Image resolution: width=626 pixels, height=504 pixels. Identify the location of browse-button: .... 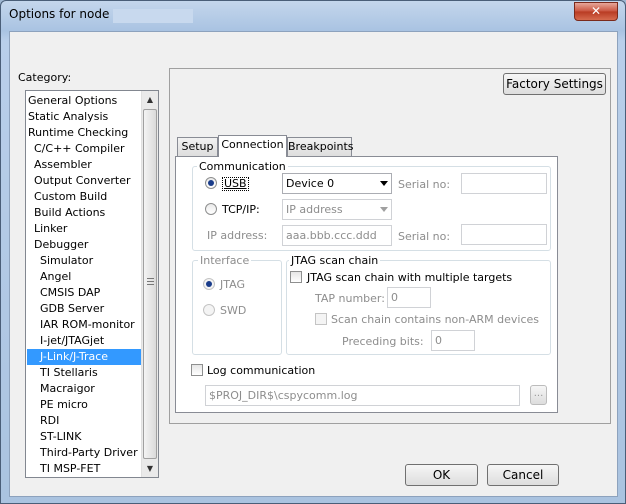
(538, 395).